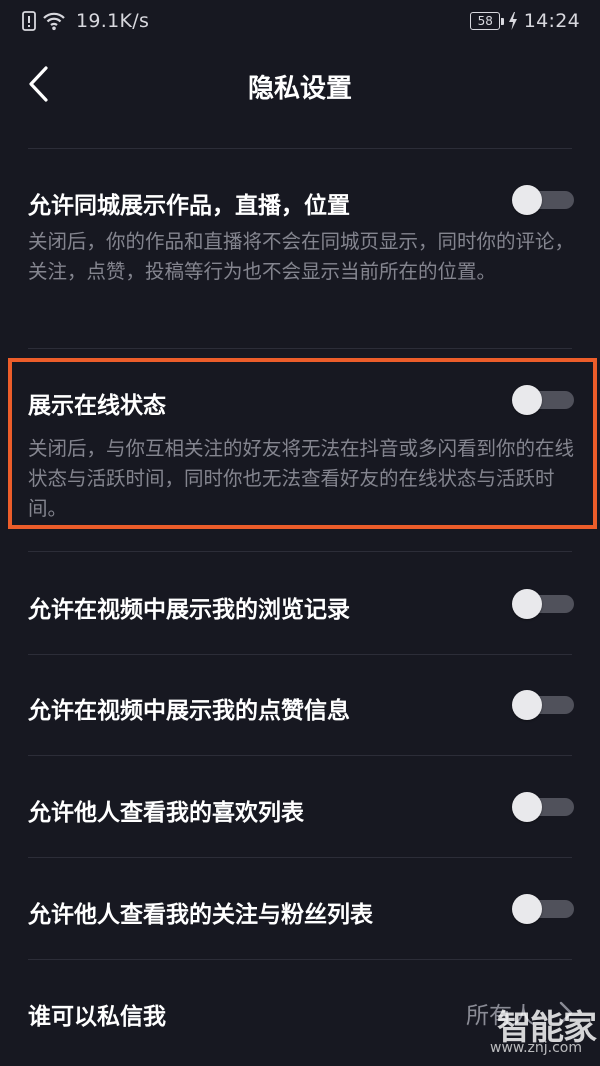 This screenshot has height=1066, width=600. What do you see at coordinates (300, 21) in the screenshot?
I see `status-bar: 19.1K/s 58 14:24` at bounding box center [300, 21].